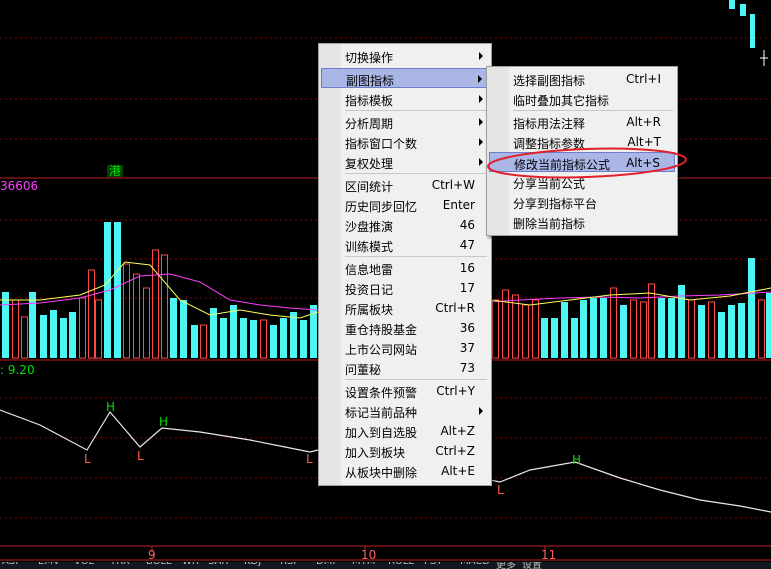  Describe the element at coordinates (405, 162) in the screenshot. I see `menu-item: 复权处理` at that location.